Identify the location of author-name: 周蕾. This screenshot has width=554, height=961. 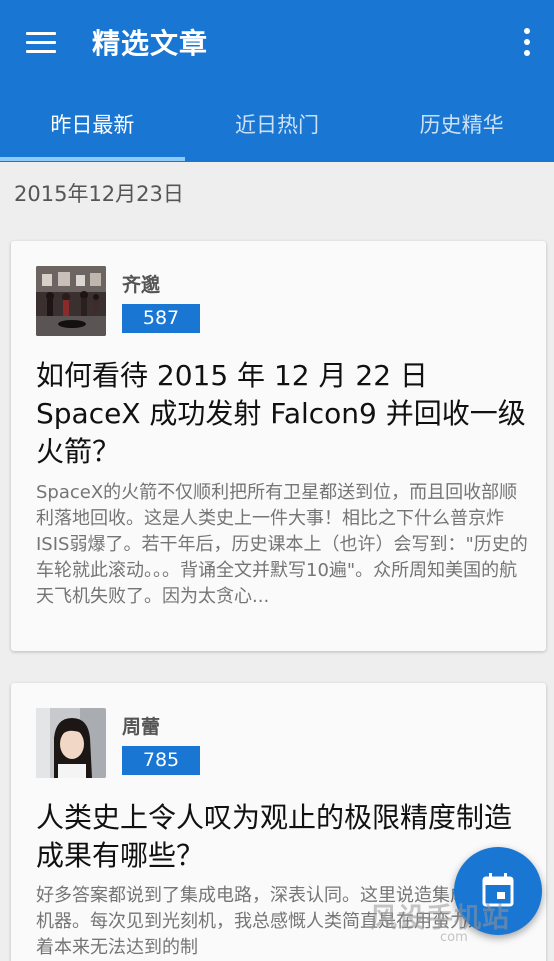
(141, 725).